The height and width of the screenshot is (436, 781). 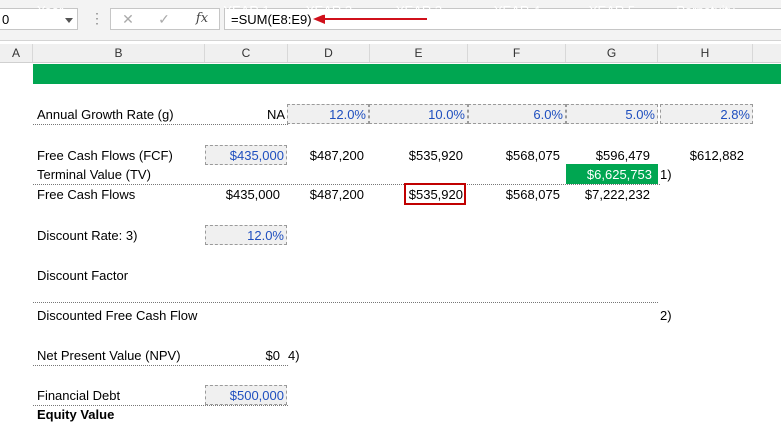 I want to click on fcf-year-1: $435,000, so click(x=256, y=155).